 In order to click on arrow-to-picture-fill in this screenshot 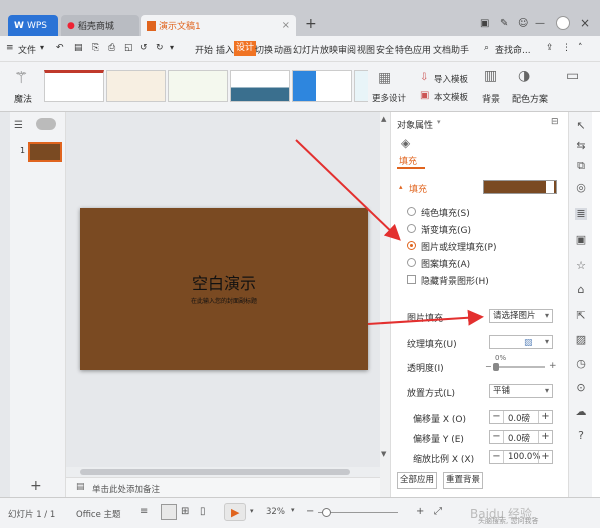, I will do `click(348, 190)`.